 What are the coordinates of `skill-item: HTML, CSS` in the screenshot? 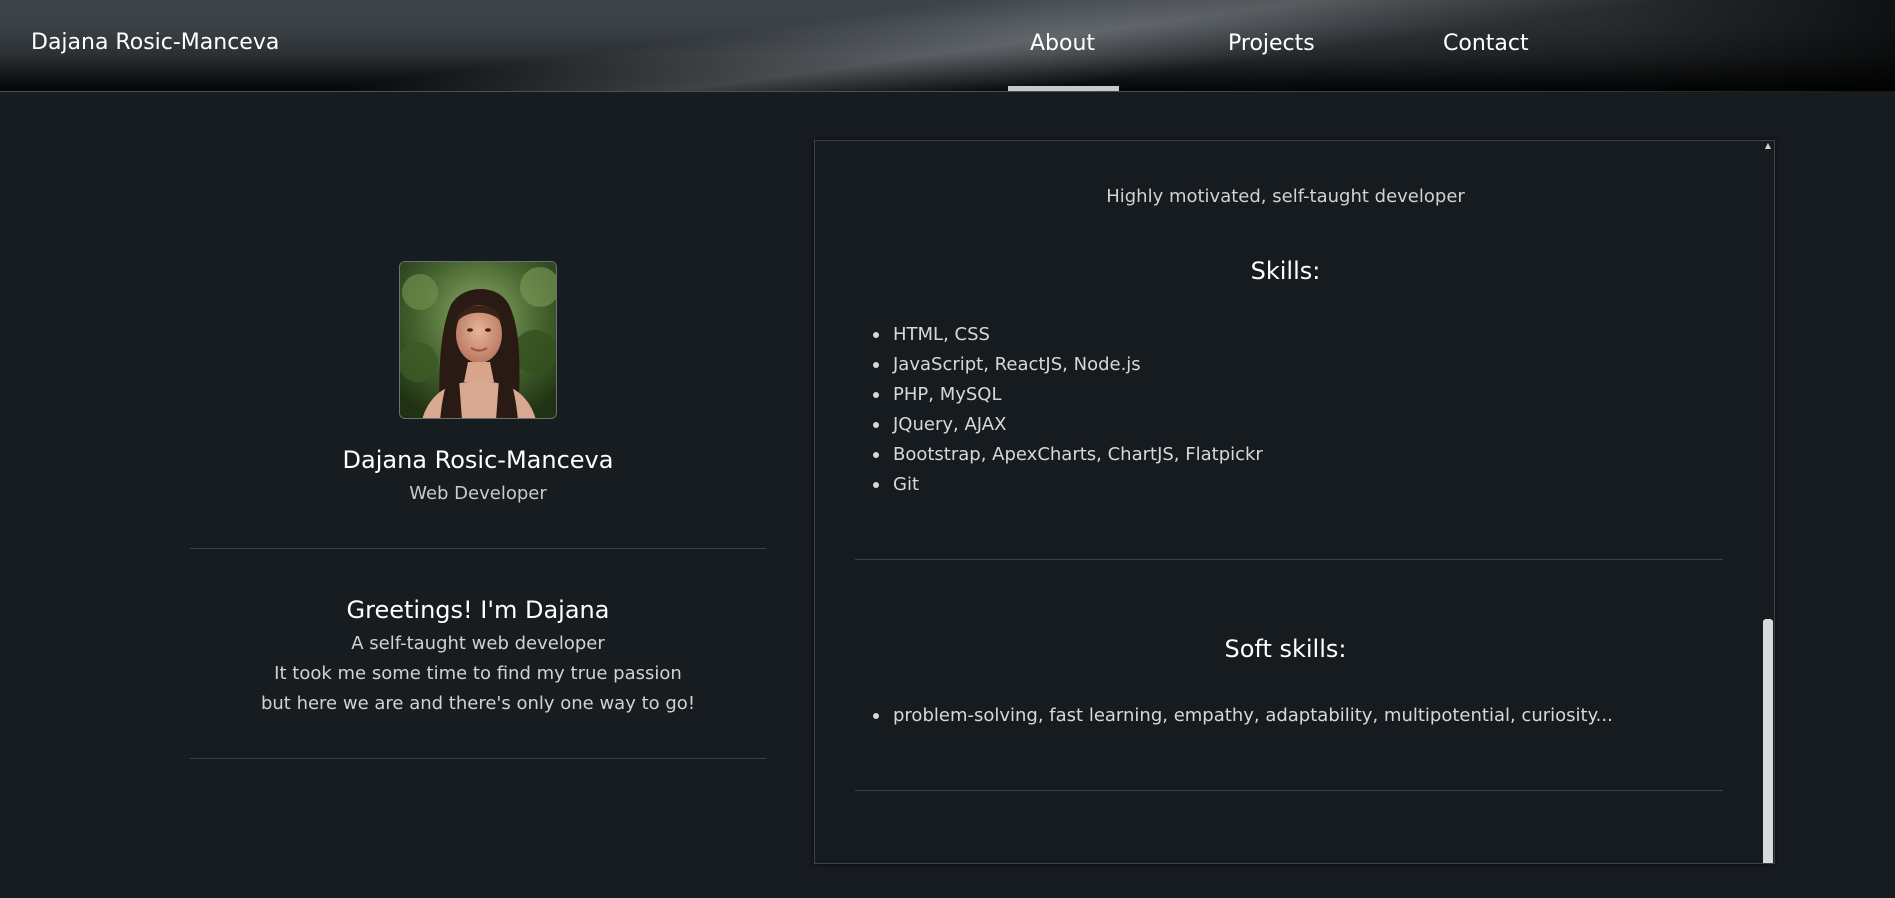 It's located at (1068, 335).